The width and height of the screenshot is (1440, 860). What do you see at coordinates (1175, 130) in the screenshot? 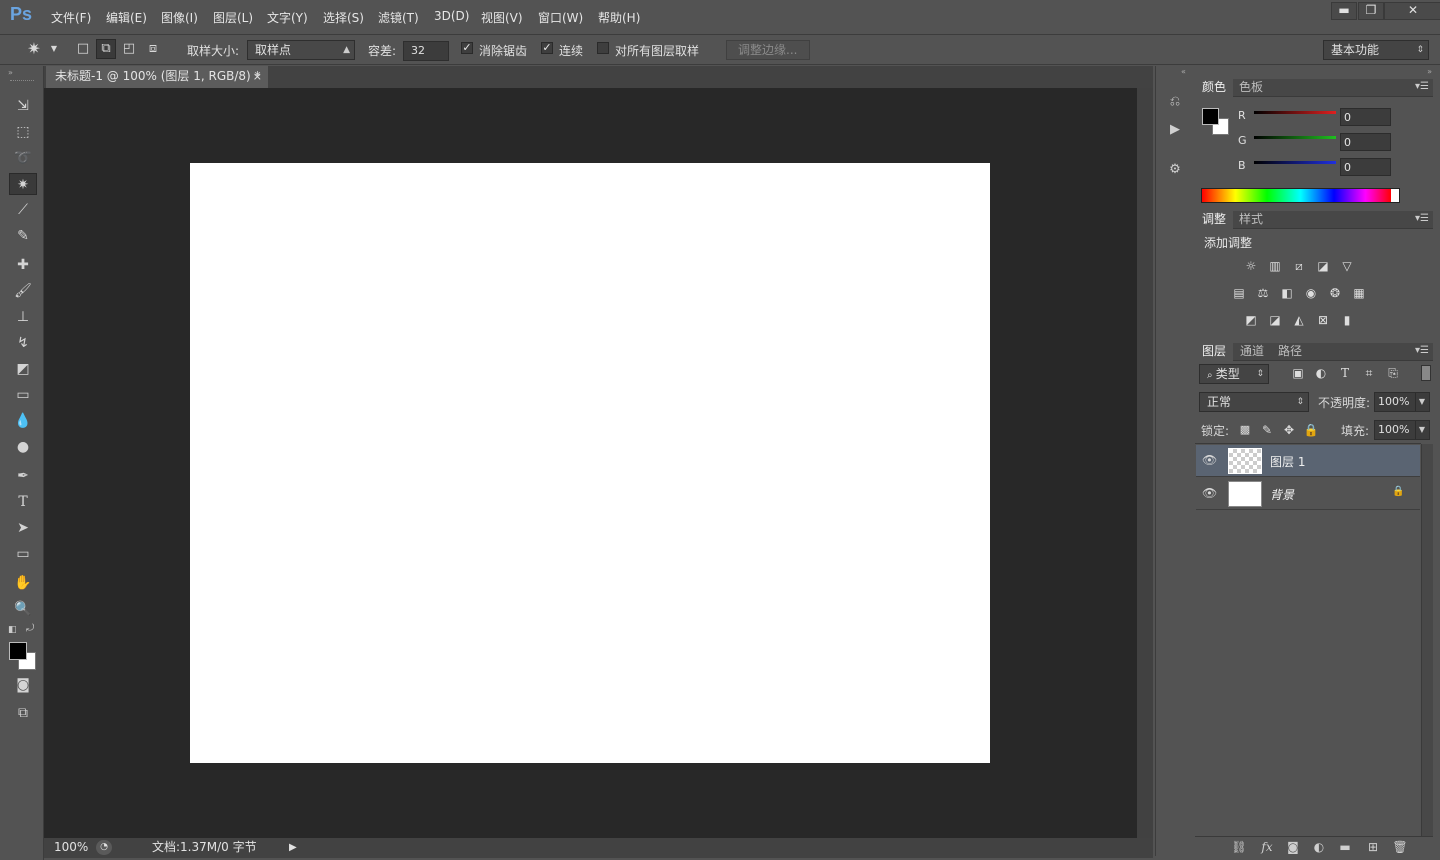
I see `actions-panel-icon: ▶` at bounding box center [1175, 130].